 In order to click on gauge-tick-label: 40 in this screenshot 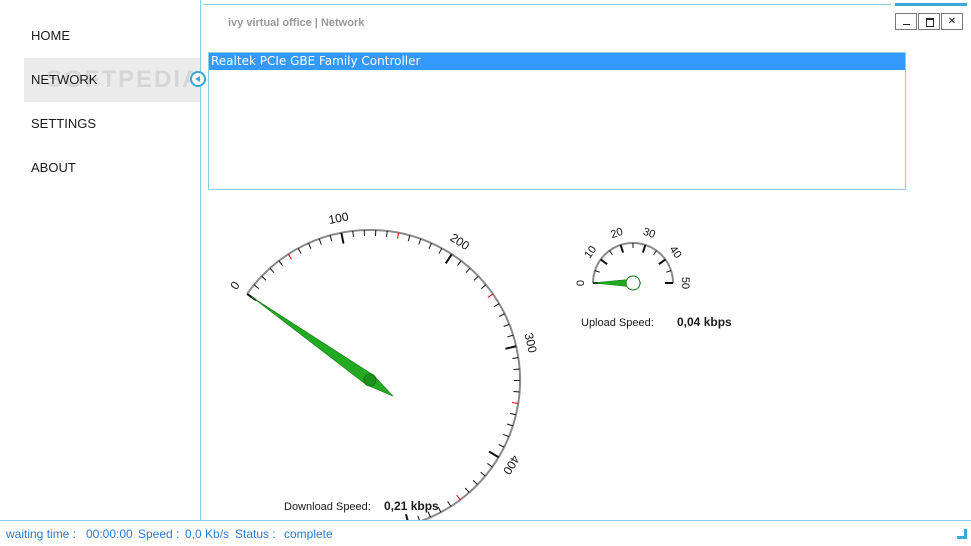, I will do `click(675, 252)`.